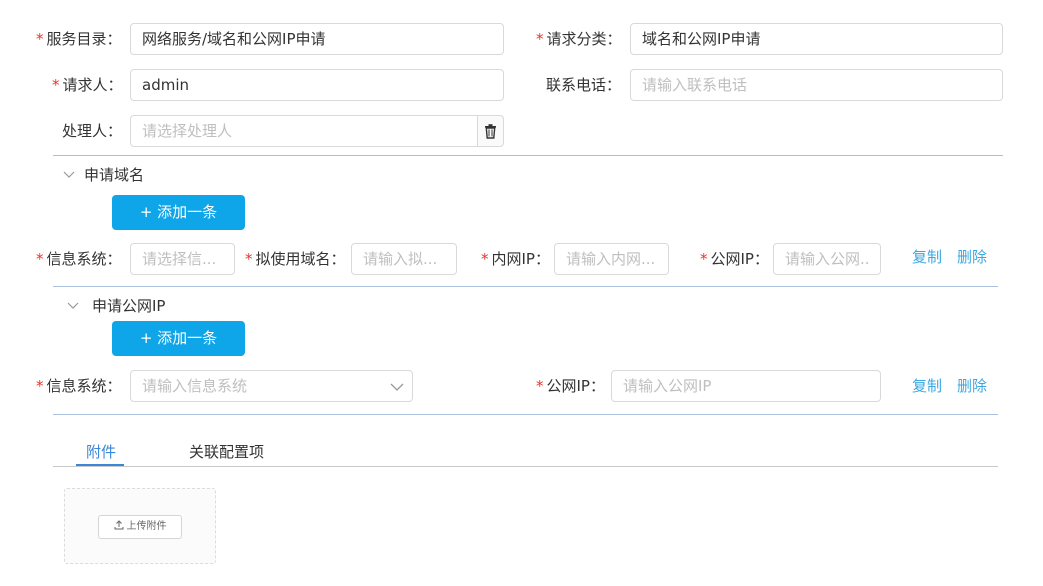  I want to click on upload-icon, so click(118, 525).